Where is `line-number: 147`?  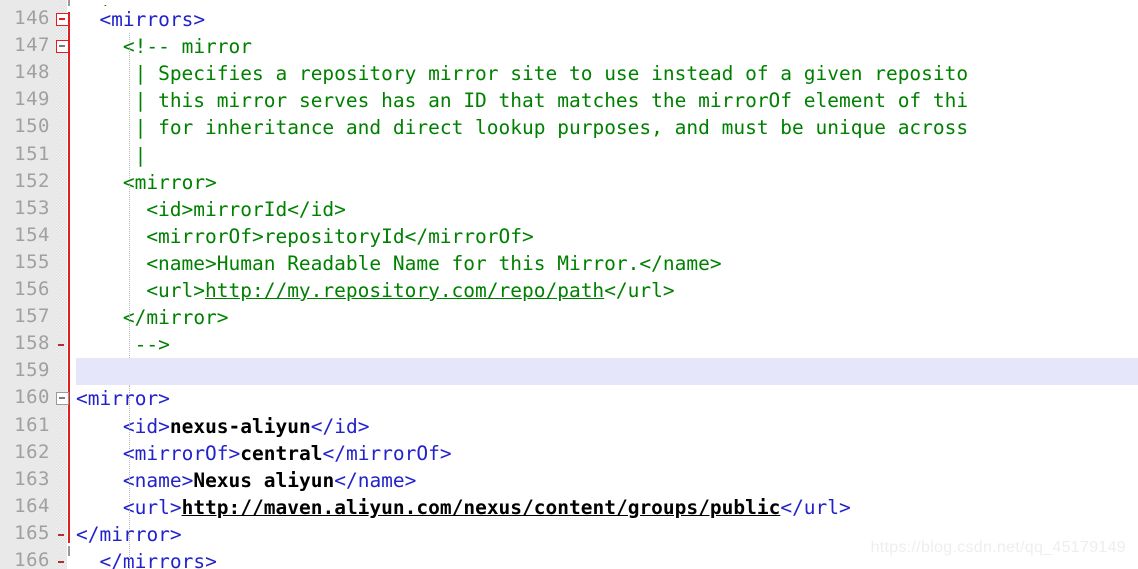 line-number: 147 is located at coordinates (32, 45).